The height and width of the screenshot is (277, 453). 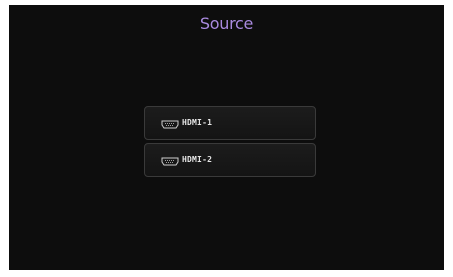 What do you see at coordinates (230, 123) in the screenshot?
I see `source-item-hdmi-1: HDMI-1` at bounding box center [230, 123].